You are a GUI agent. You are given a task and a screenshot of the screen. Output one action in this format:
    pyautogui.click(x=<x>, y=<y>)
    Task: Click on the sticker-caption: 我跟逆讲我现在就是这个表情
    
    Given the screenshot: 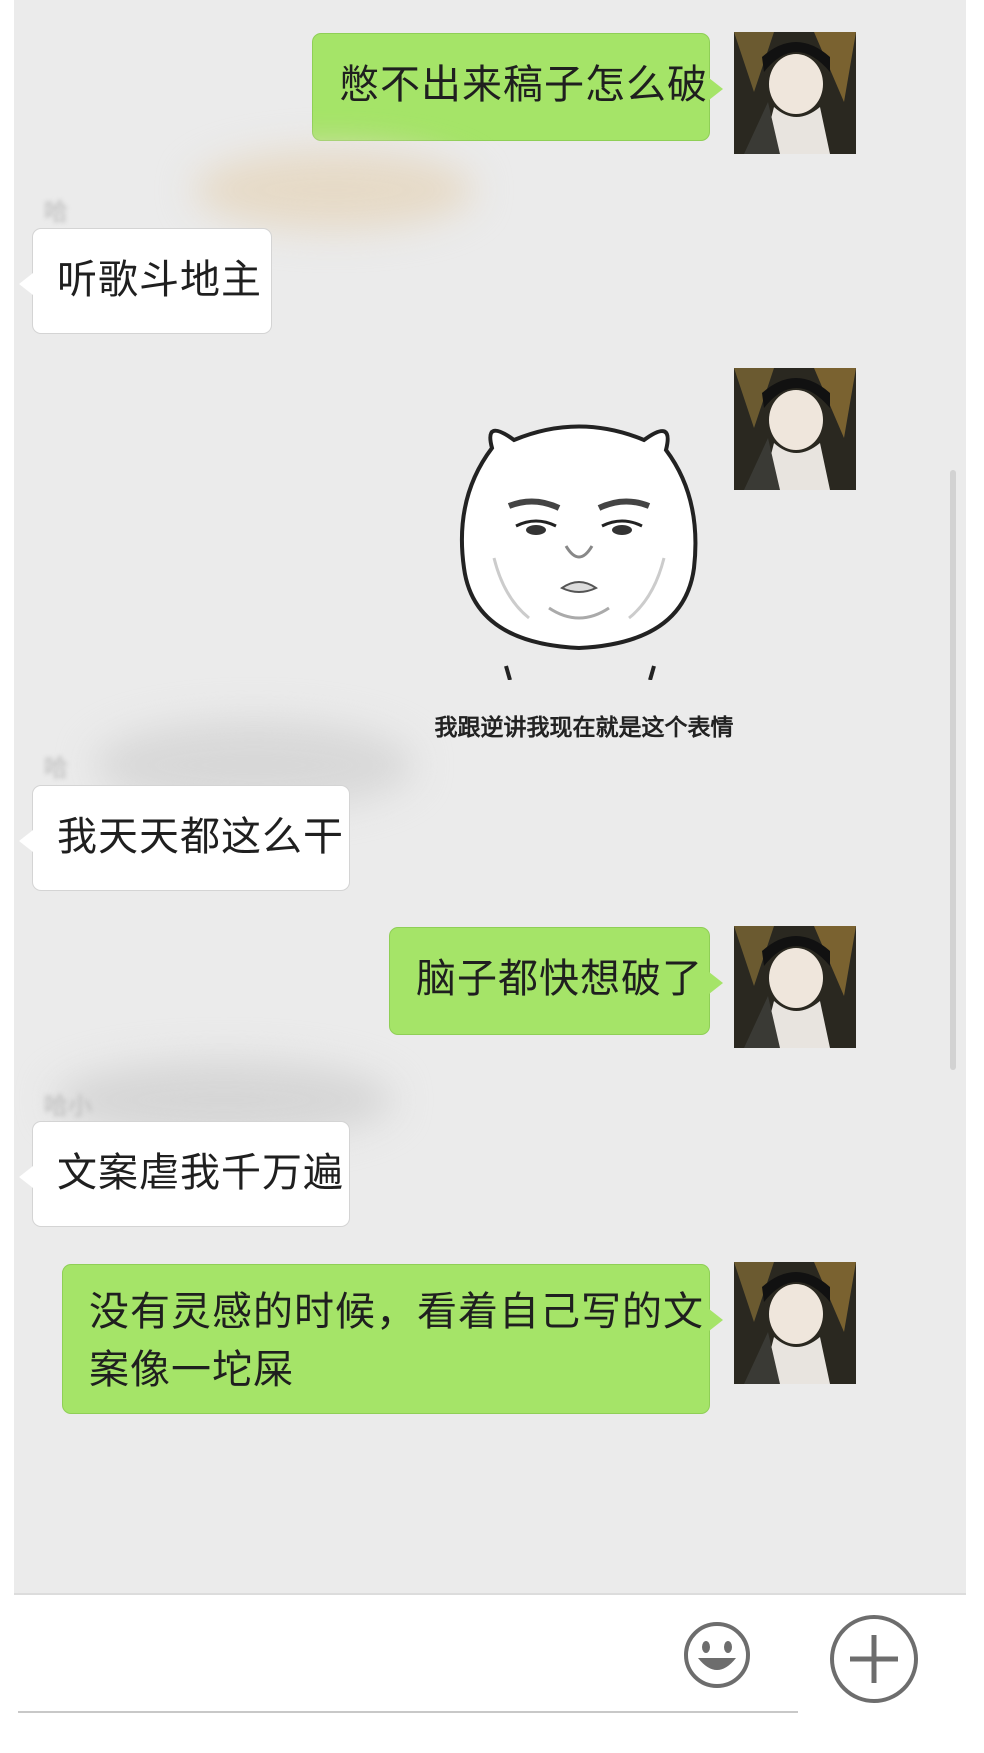 What is the action you would take?
    pyautogui.click(x=584, y=728)
    